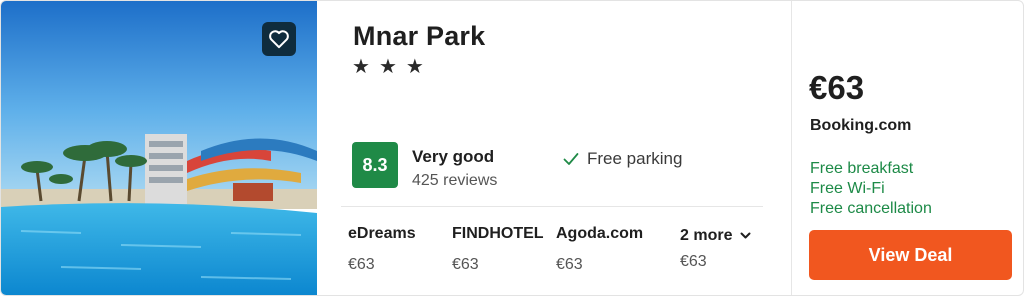 This screenshot has height=296, width=1024. What do you see at coordinates (791, 148) in the screenshot?
I see `column-divider` at bounding box center [791, 148].